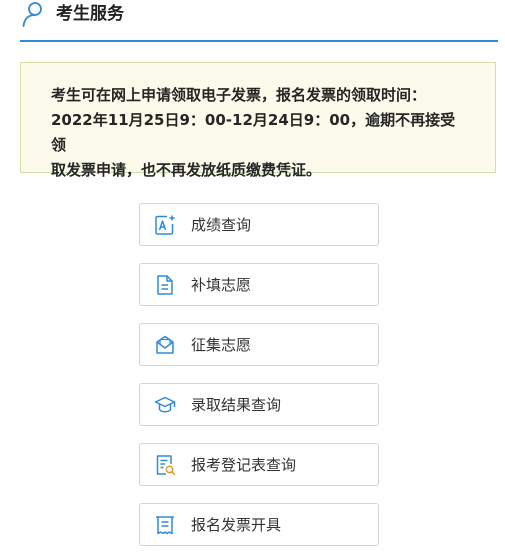 The height and width of the screenshot is (552, 505). I want to click on registration-form-query-button: 报考登记表查询, so click(259, 464).